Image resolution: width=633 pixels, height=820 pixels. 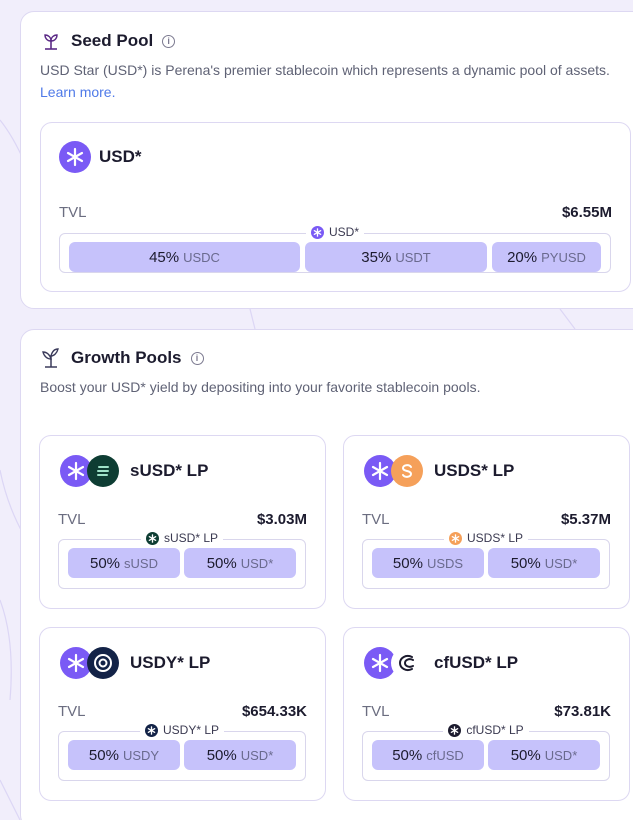 What do you see at coordinates (343, 232) in the screenshot?
I see `legend-label: USD*` at bounding box center [343, 232].